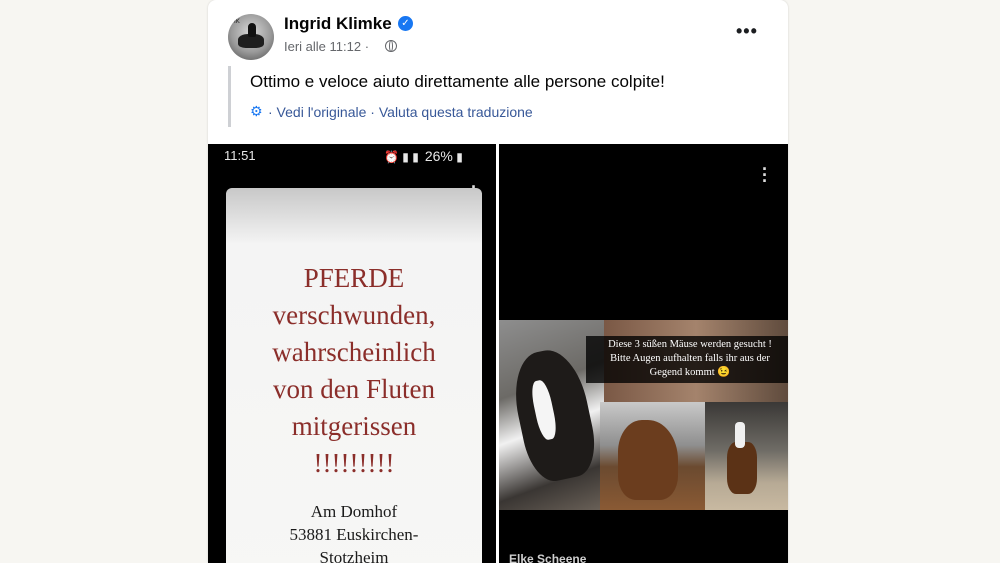  Describe the element at coordinates (354, 389) in the screenshot. I see `flyer-line: von den Fluten` at that location.